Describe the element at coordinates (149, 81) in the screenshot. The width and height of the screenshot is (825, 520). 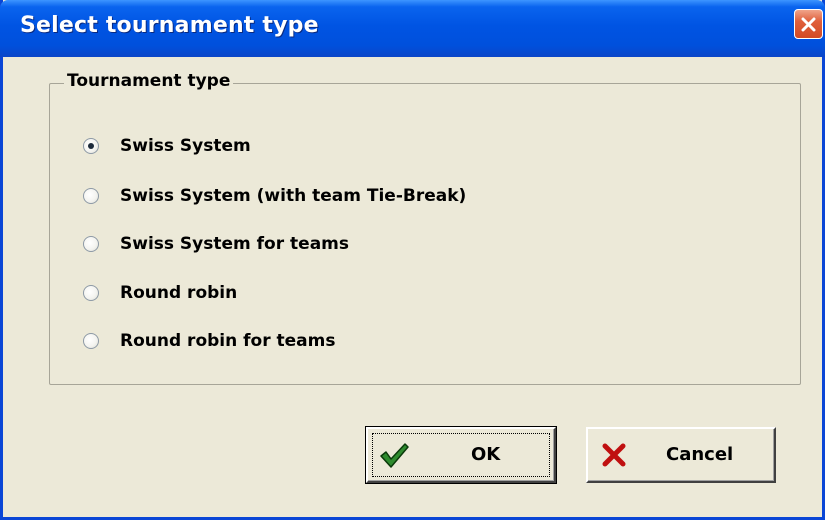
I see `group-legend: Tournament type` at that location.